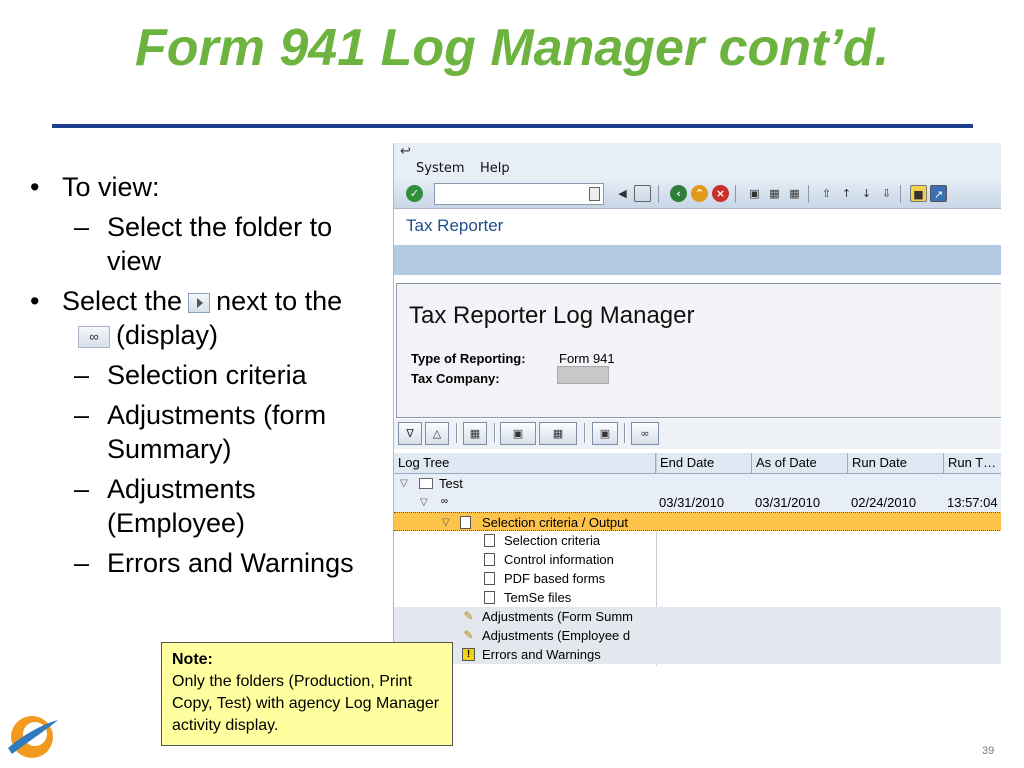 This screenshot has height=768, width=1024. What do you see at coordinates (557, 616) in the screenshot?
I see `tree-label: Adjustments (Form Summ` at bounding box center [557, 616].